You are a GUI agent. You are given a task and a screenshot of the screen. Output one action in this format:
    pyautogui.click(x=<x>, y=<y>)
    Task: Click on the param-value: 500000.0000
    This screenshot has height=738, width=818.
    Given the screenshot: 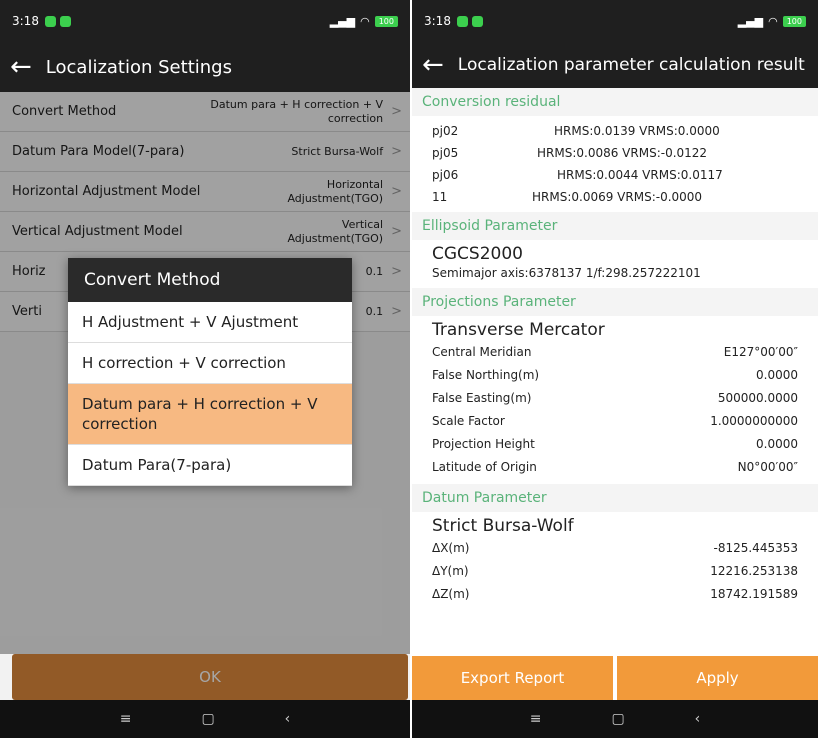 What is the action you would take?
    pyautogui.click(x=757, y=397)
    